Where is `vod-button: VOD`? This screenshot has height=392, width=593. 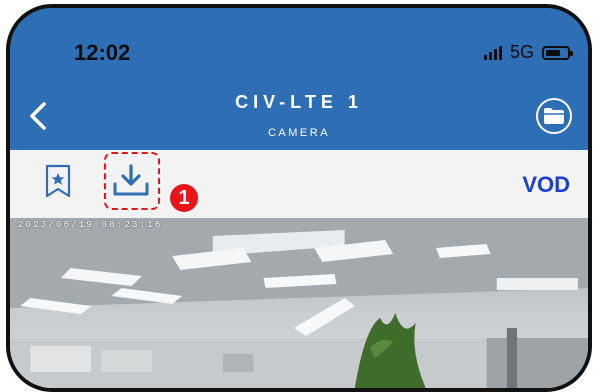 vod-button: VOD is located at coordinates (546, 185).